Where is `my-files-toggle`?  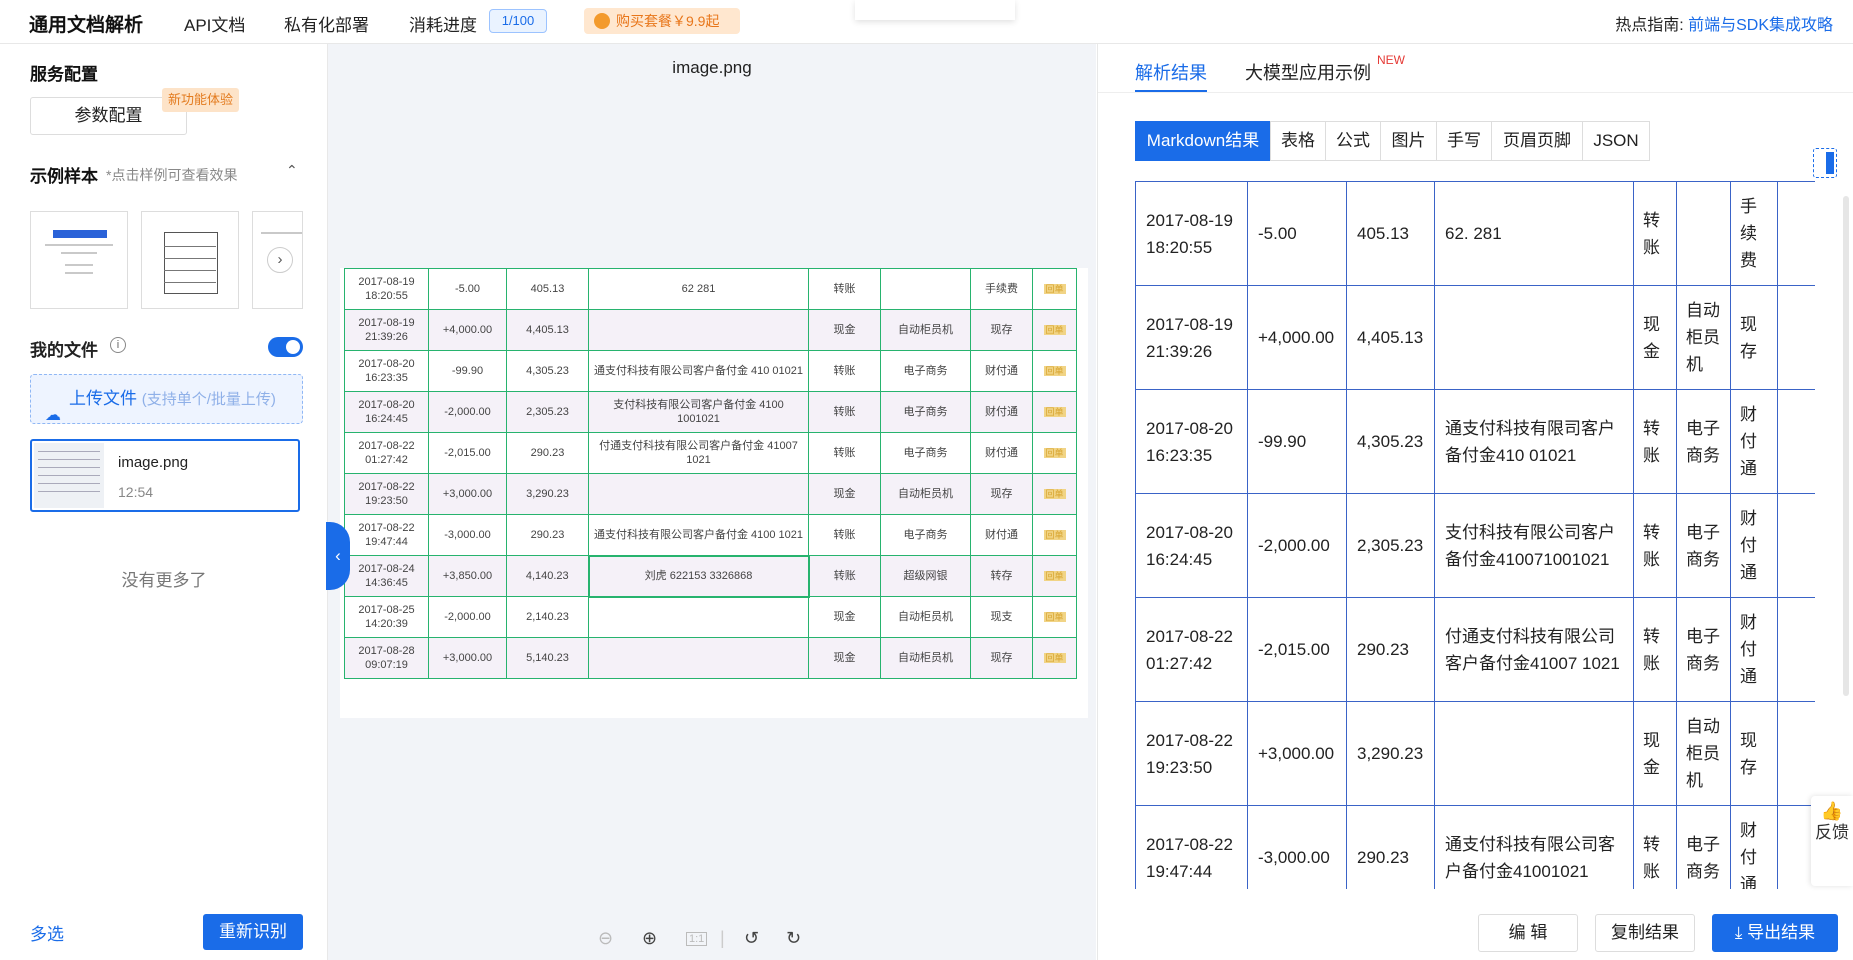 my-files-toggle is located at coordinates (285, 347).